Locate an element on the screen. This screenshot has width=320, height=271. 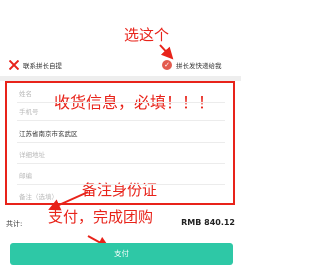
option-express-label: 拼长发快递给我 is located at coordinates (199, 66).